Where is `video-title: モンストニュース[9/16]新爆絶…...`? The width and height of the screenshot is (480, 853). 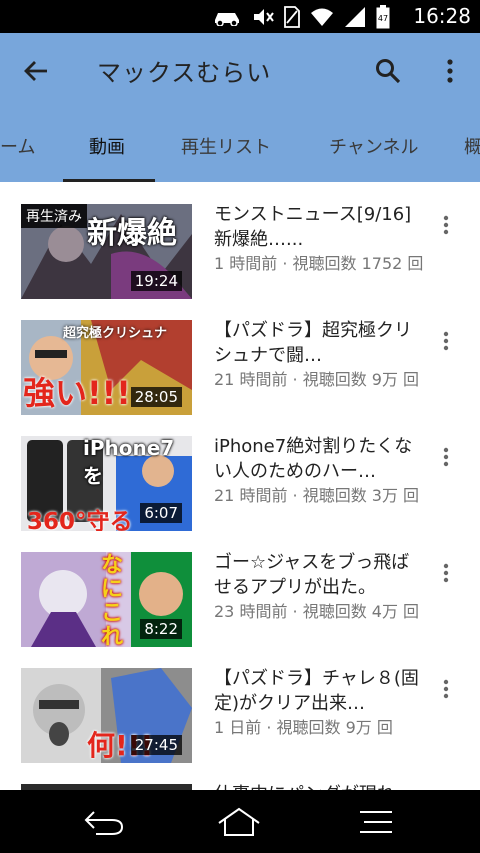 video-title: モンストニュース[9/16]新爆絶…... is located at coordinates (316, 227).